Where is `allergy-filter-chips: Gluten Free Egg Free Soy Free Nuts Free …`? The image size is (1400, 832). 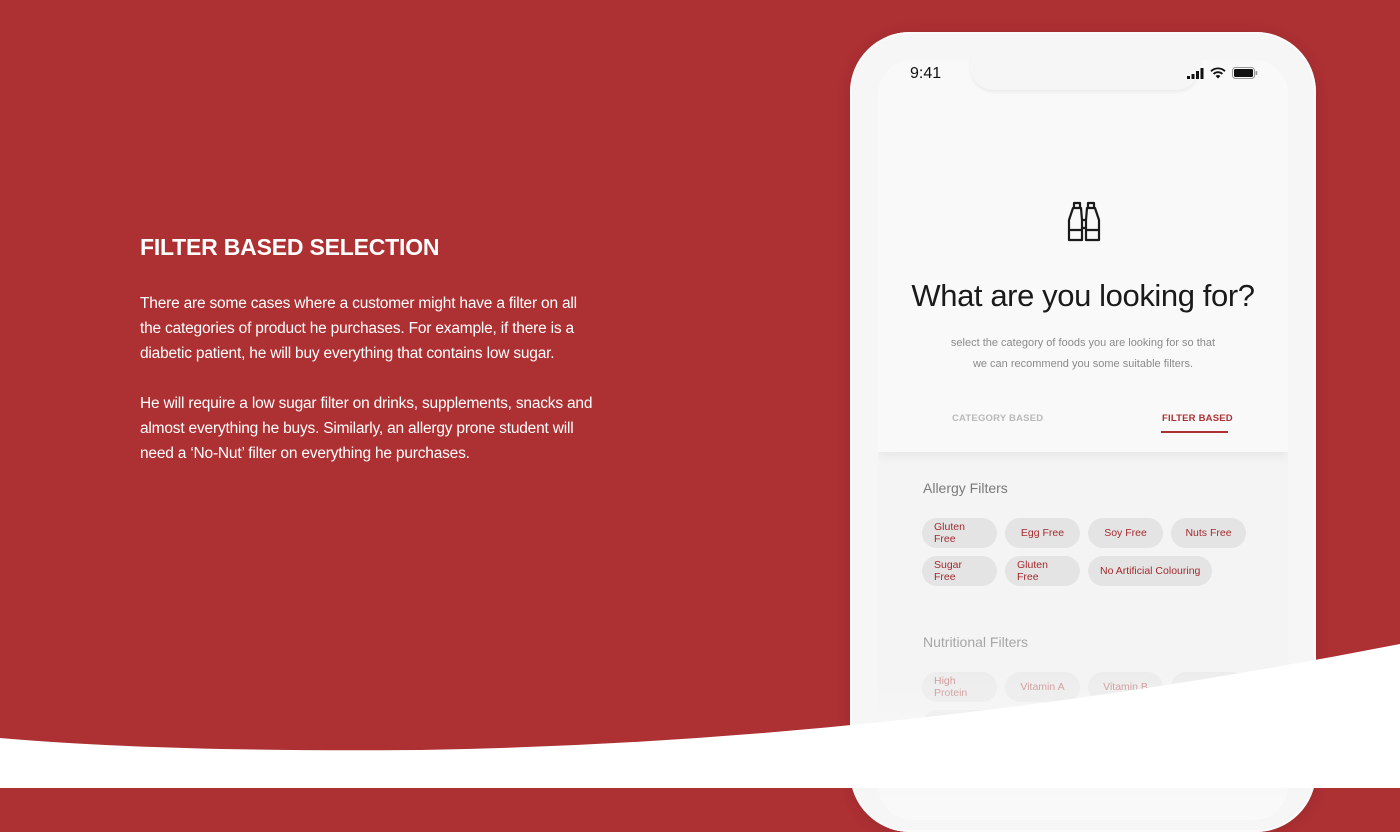
allergy-filter-chips: Gluten Free Egg Free Soy Free Nuts Free … is located at coordinates (1092, 552).